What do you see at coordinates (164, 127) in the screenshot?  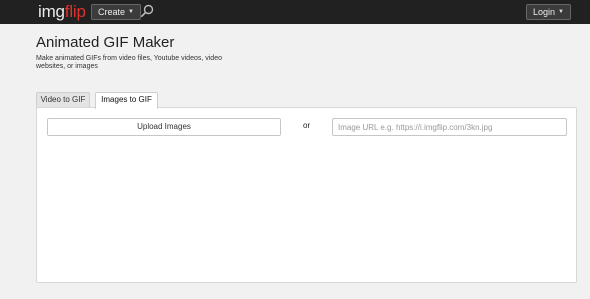 I see `upload-images-button: Upload Images` at bounding box center [164, 127].